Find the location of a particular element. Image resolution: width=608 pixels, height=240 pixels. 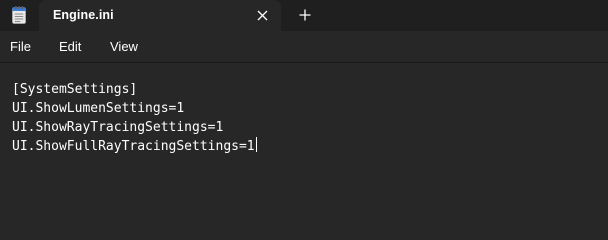

tab-engine-ini: Engine.ini is located at coordinates (160, 15).